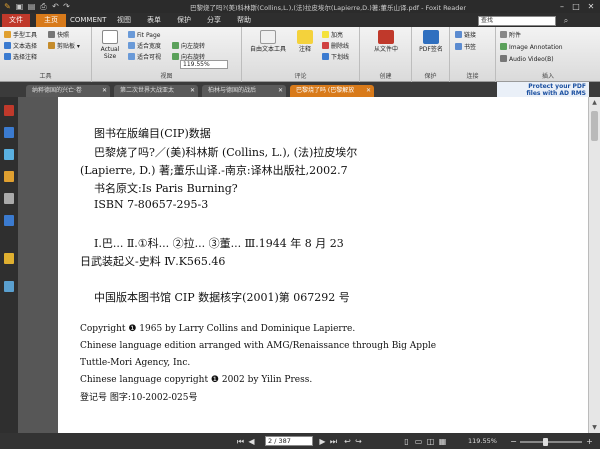  What do you see at coordinates (289, 441) in the screenshot?
I see `page-number-input: 2 / 387` at bounding box center [289, 441].